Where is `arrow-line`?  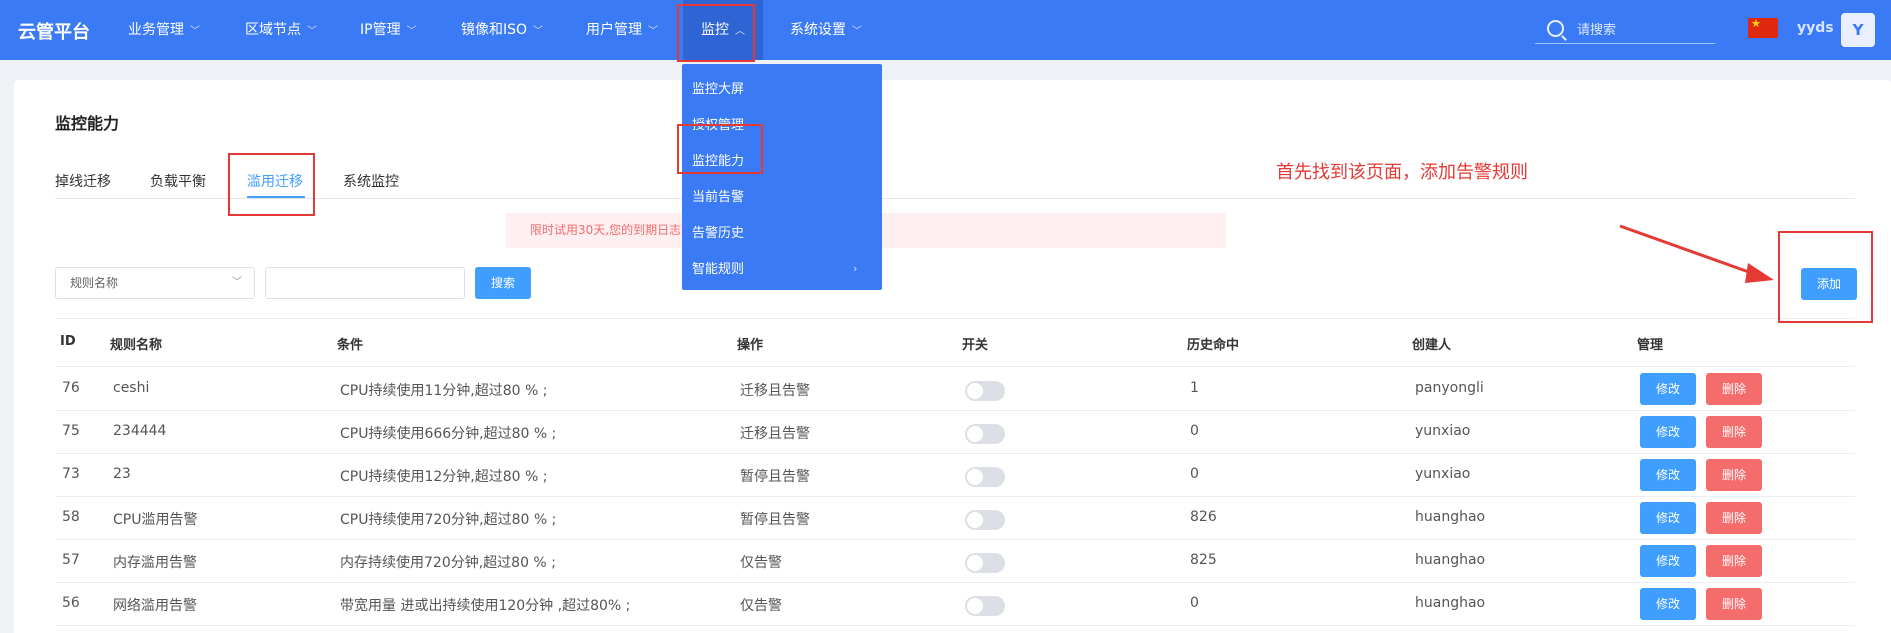
arrow-line is located at coordinates (1690, 251).